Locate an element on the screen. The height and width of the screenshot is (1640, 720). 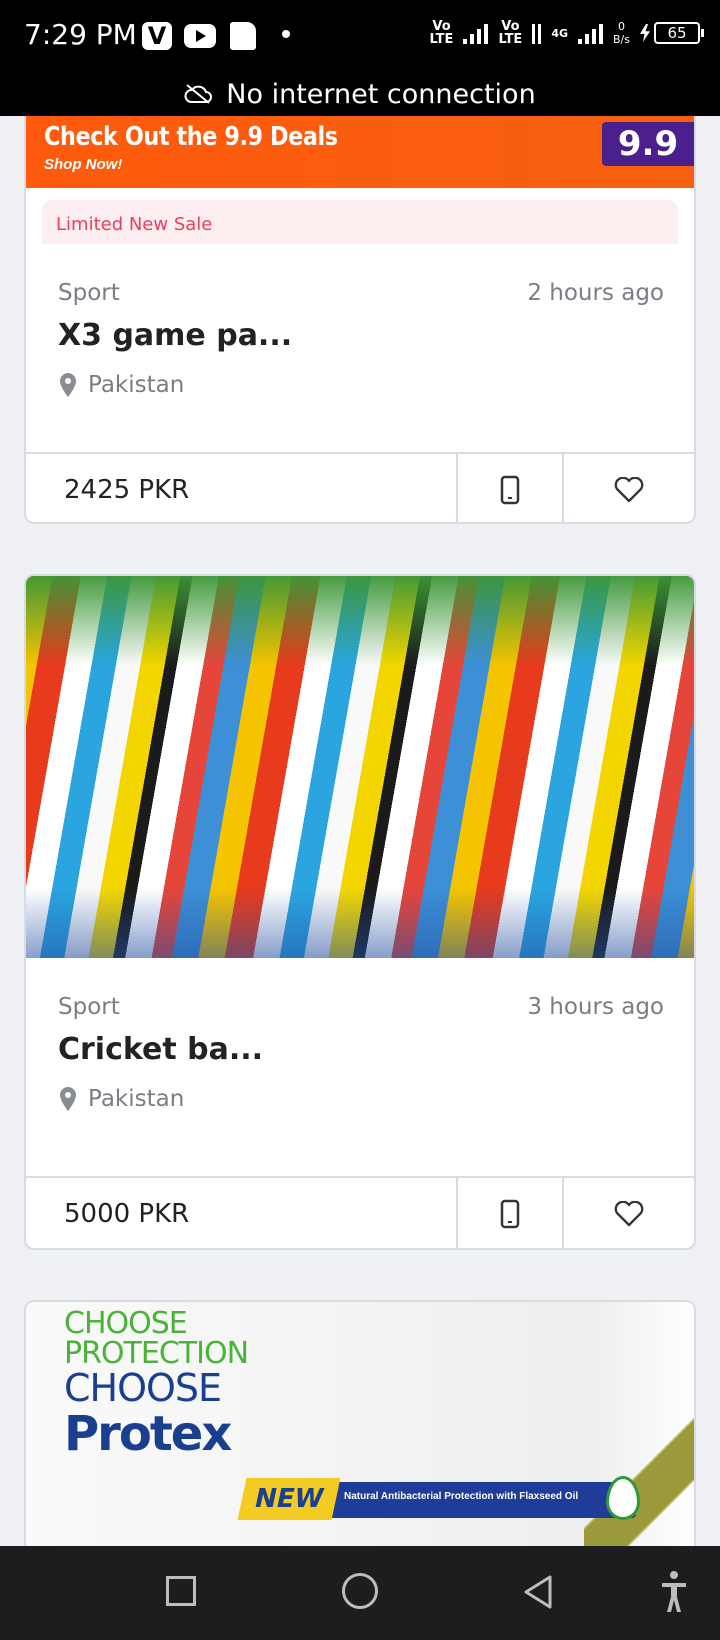
battery-charging-icon: 65 is located at coordinates (672, 33).